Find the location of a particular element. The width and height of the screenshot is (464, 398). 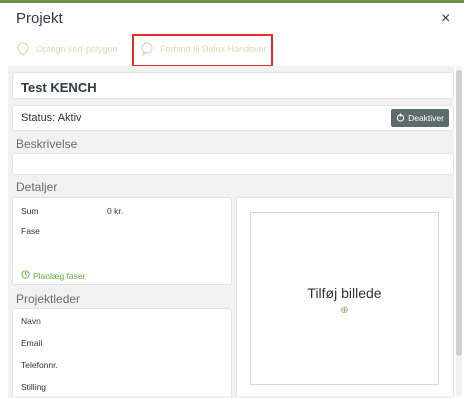

scrollbar-thumb is located at coordinates (459, 213).